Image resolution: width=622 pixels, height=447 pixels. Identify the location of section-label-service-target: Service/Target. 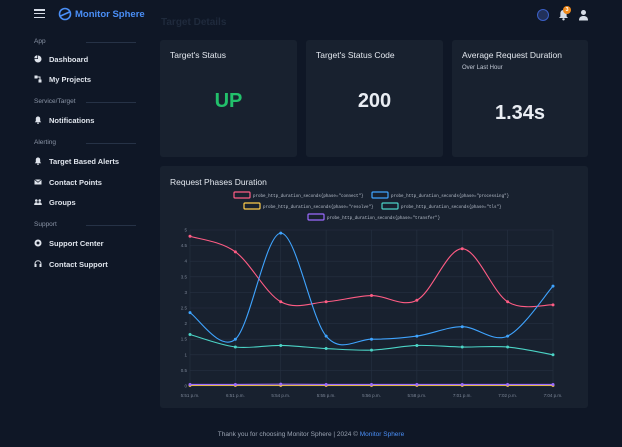
(55, 101).